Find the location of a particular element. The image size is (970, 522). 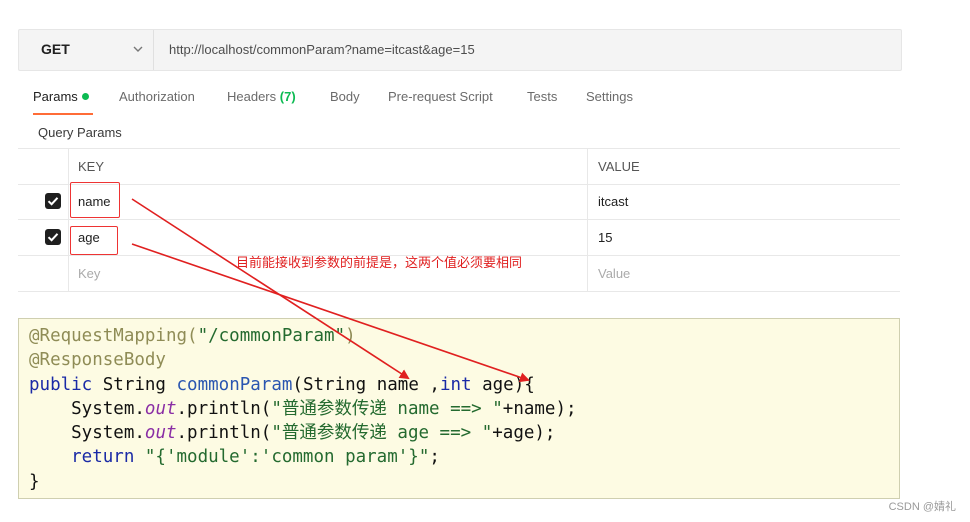

table-row: name itcast is located at coordinates (459, 202).